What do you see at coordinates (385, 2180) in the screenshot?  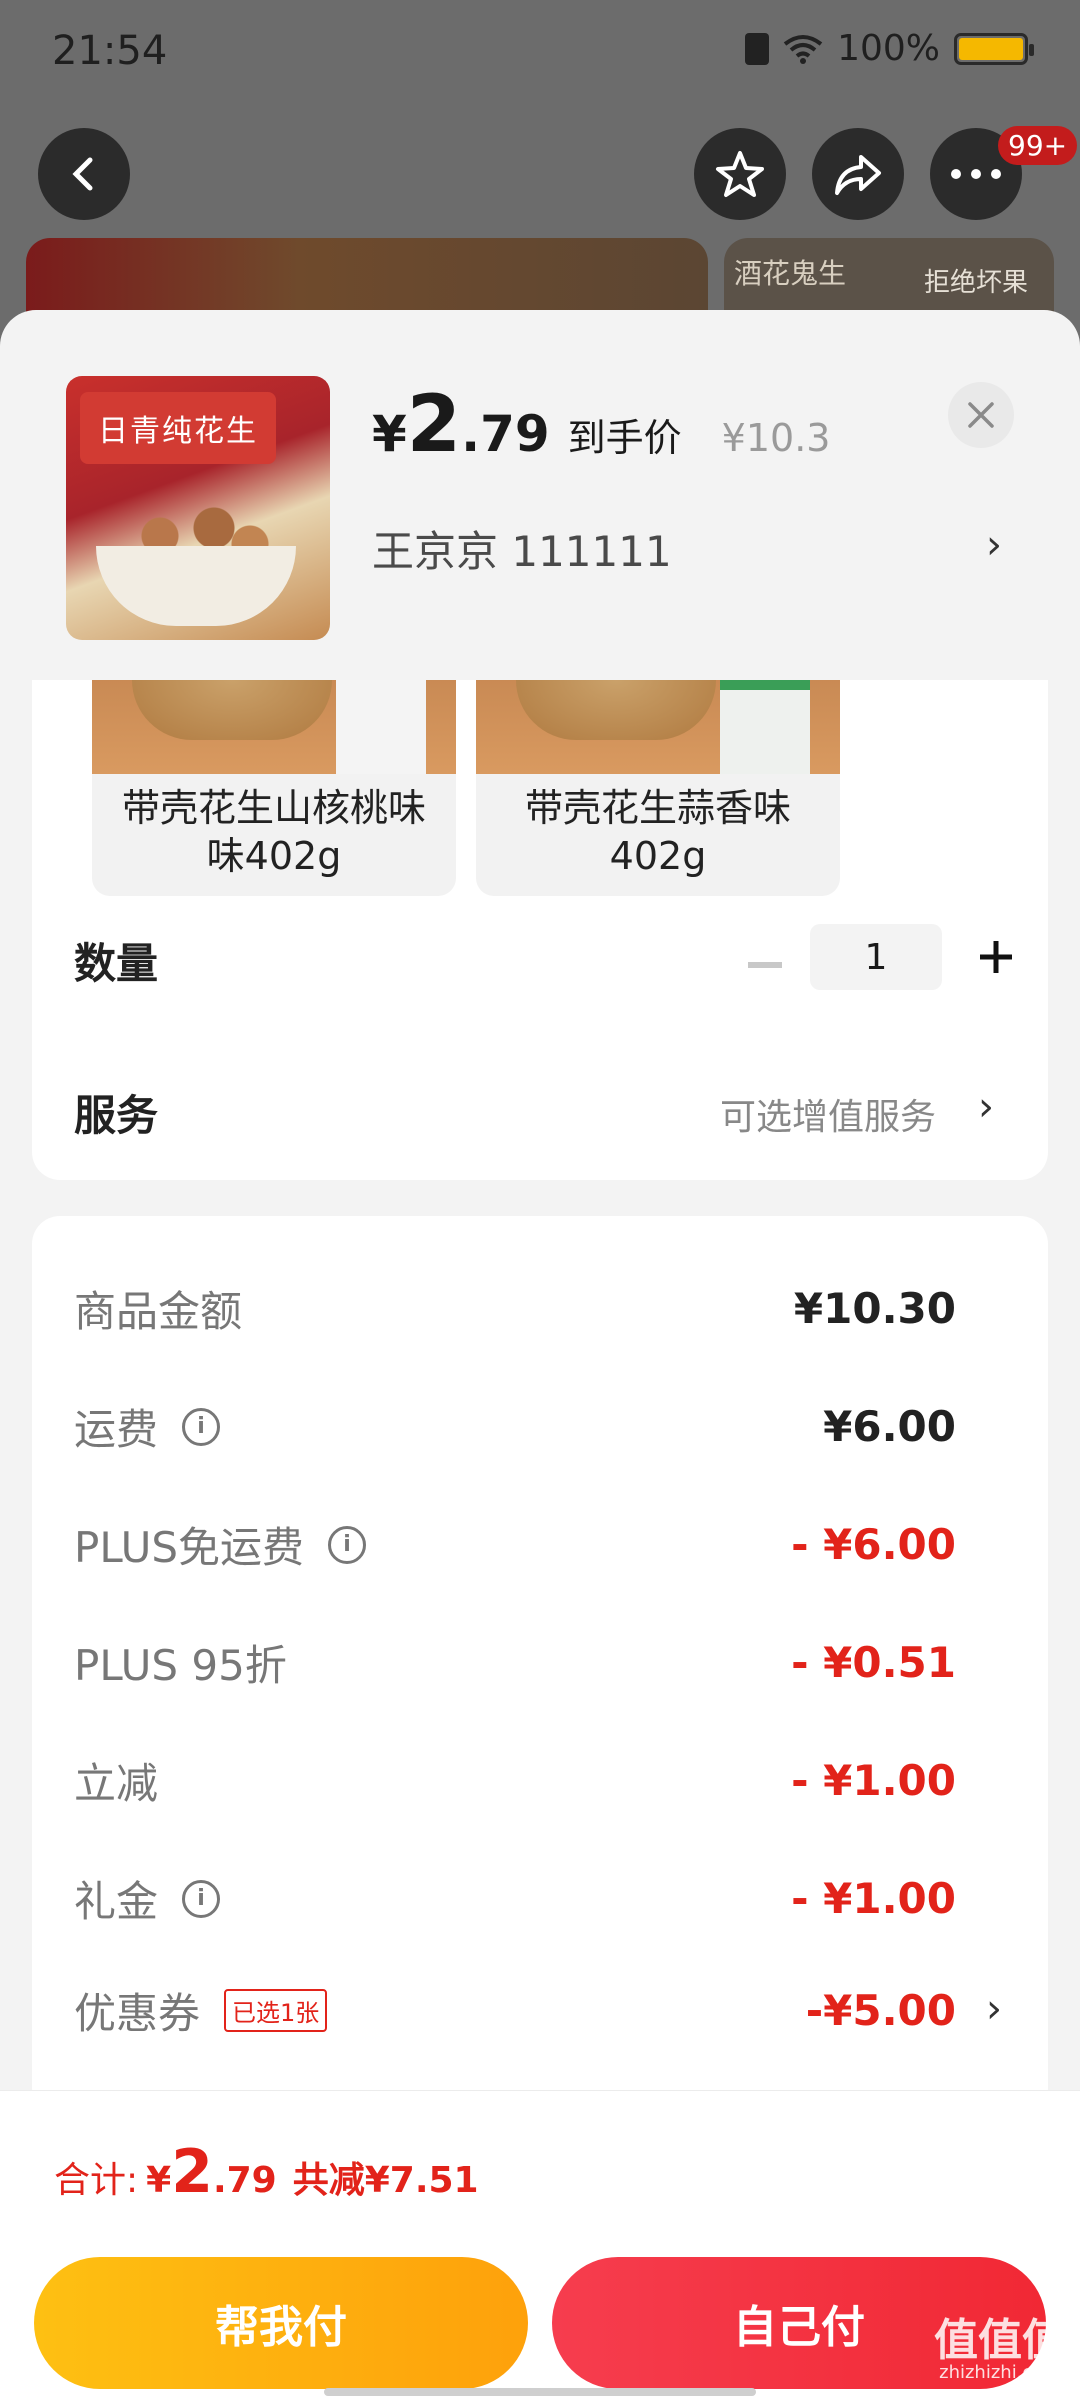 I see `total-saving: 共减¥7.51` at bounding box center [385, 2180].